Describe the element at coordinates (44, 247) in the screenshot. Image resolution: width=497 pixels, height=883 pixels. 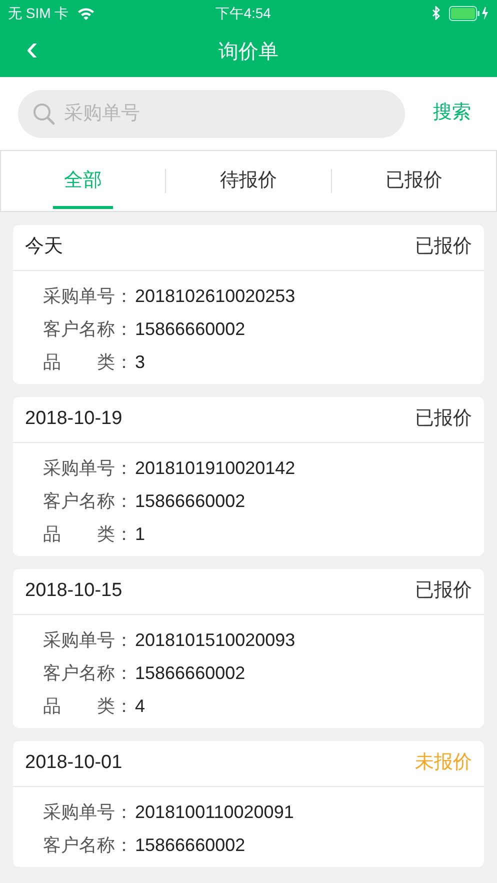
I see `order-date: 今天` at that location.